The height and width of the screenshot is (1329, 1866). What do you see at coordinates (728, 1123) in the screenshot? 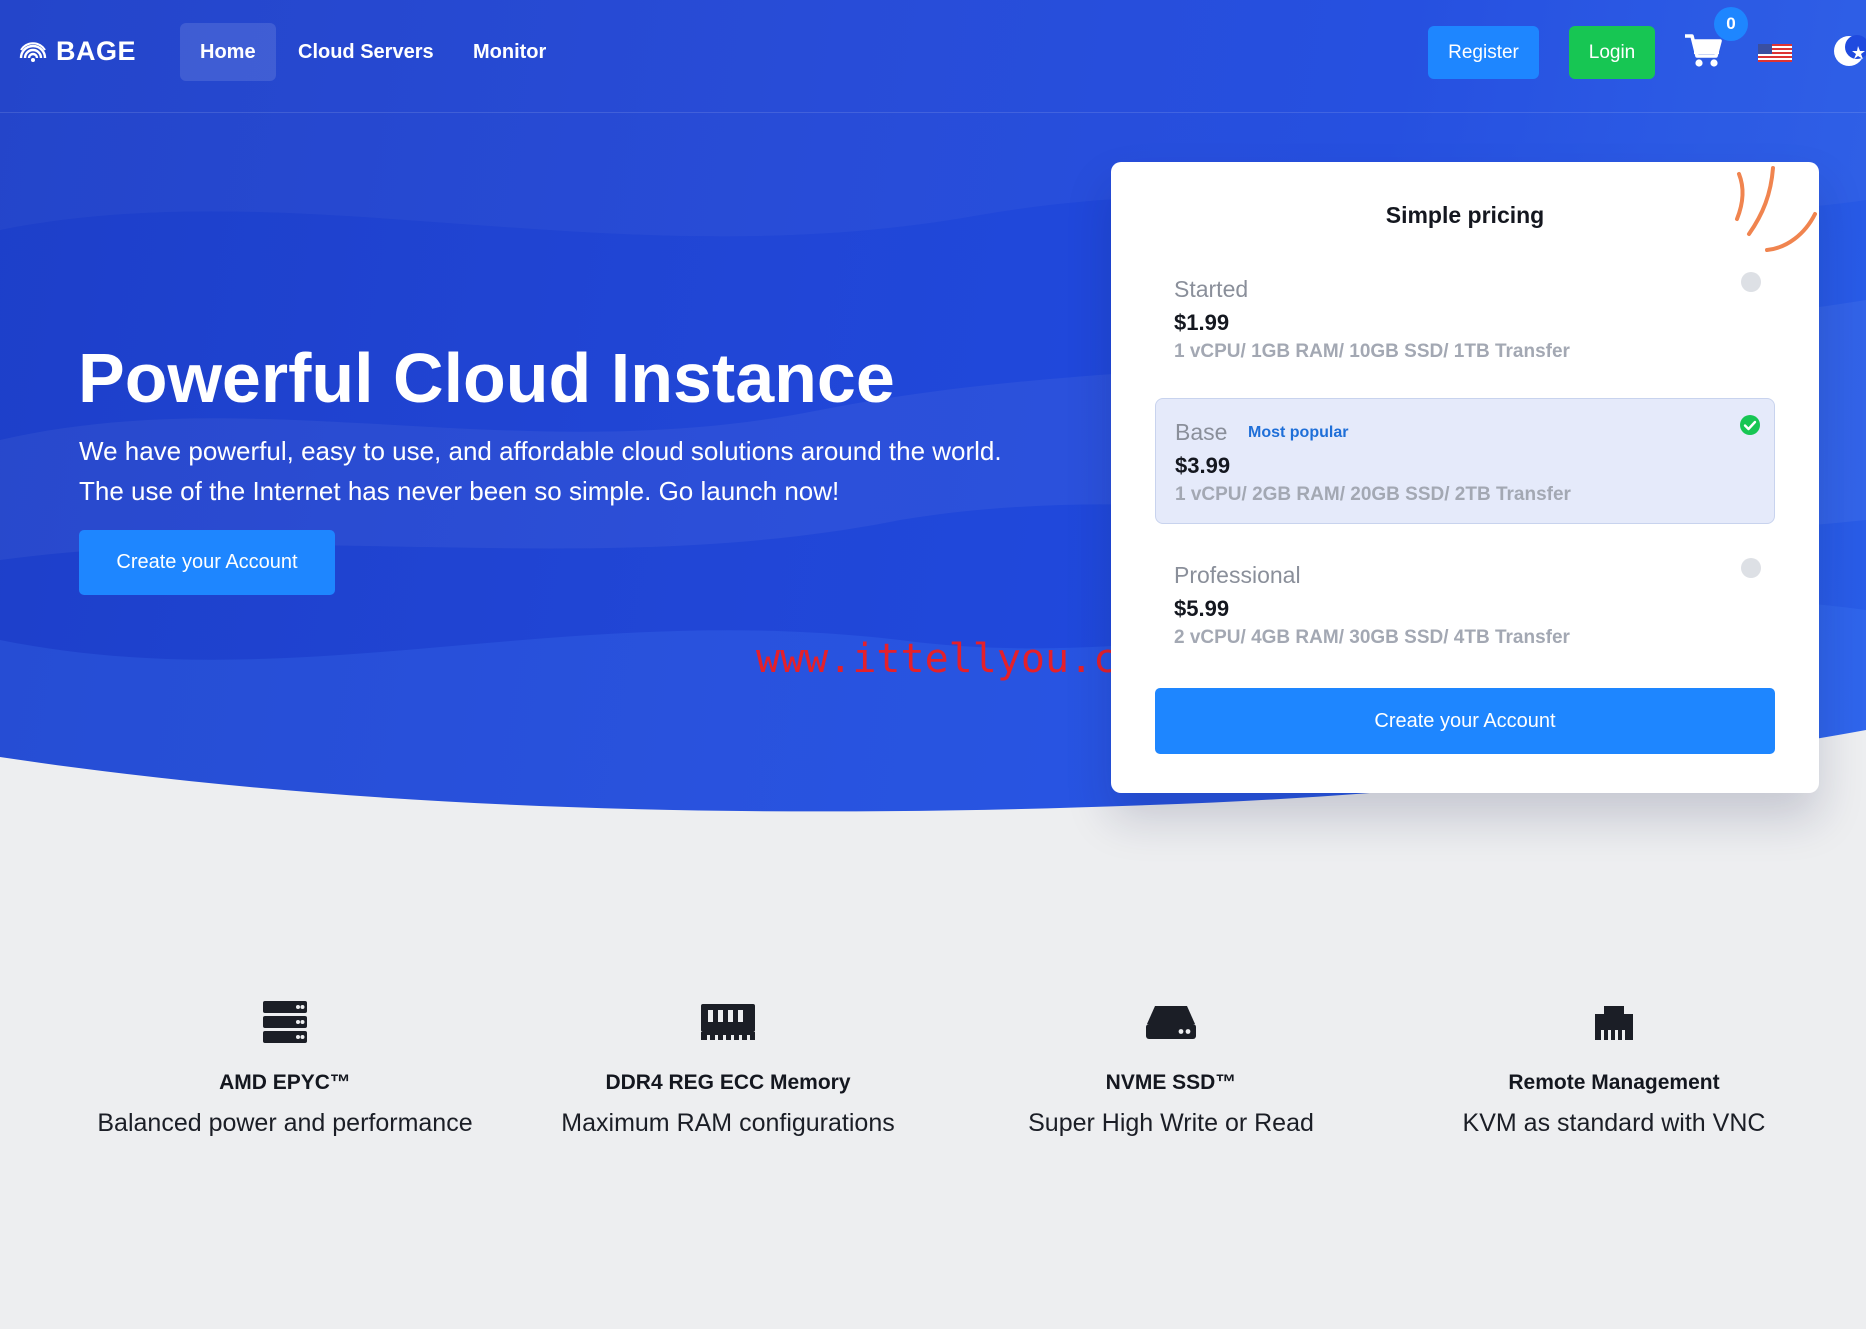
I see `feature-description: Maximum RAM configurations` at bounding box center [728, 1123].